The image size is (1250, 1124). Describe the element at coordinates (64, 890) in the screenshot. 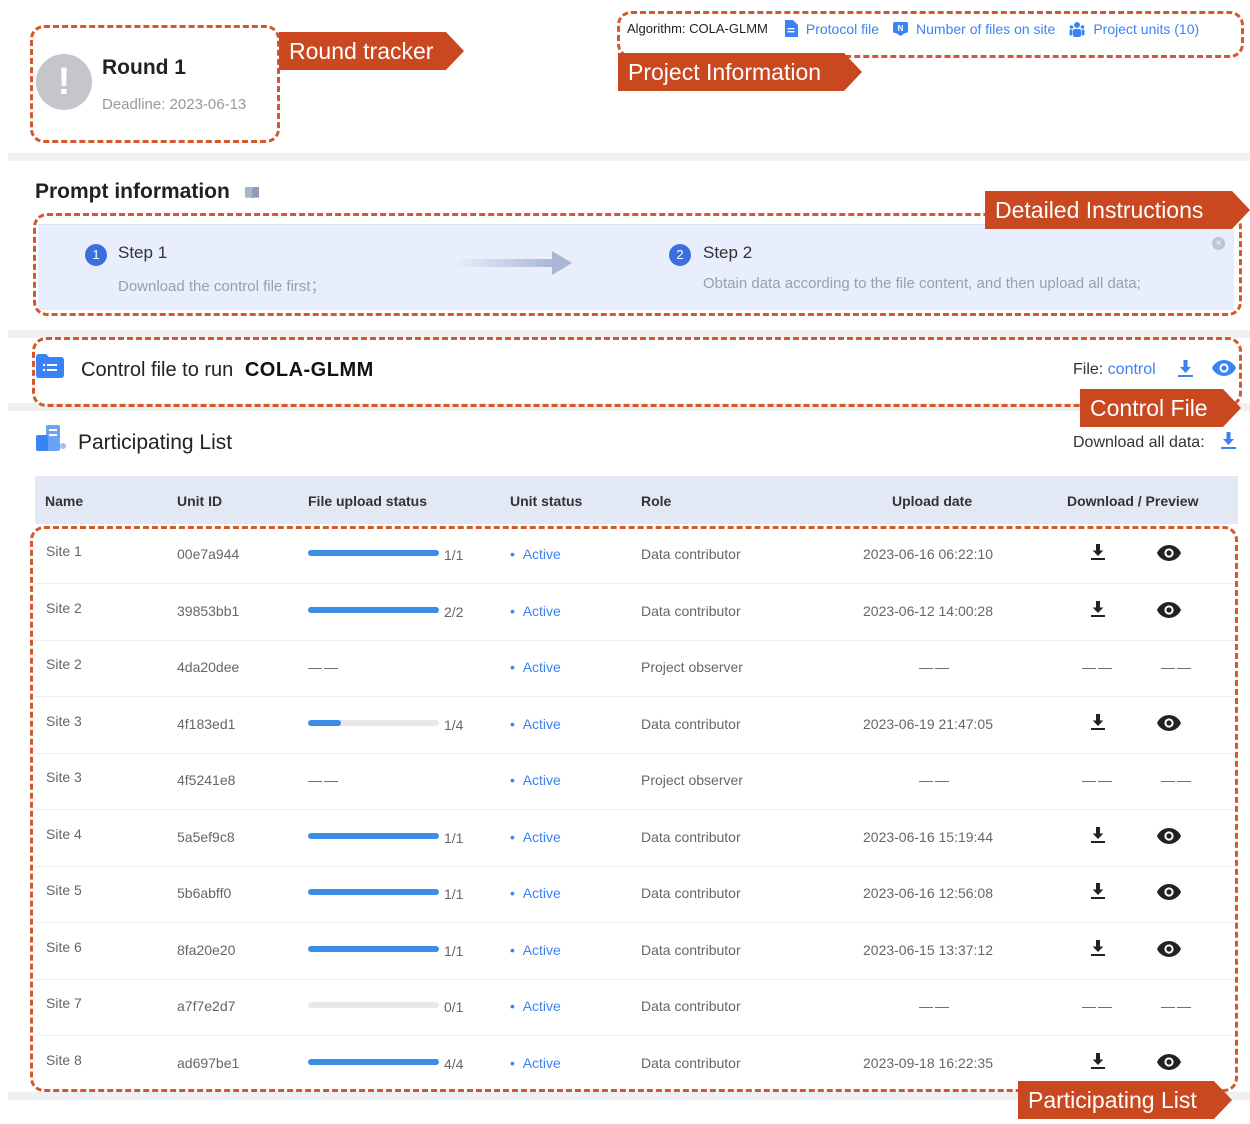

I see `site-name: Site 5` at that location.